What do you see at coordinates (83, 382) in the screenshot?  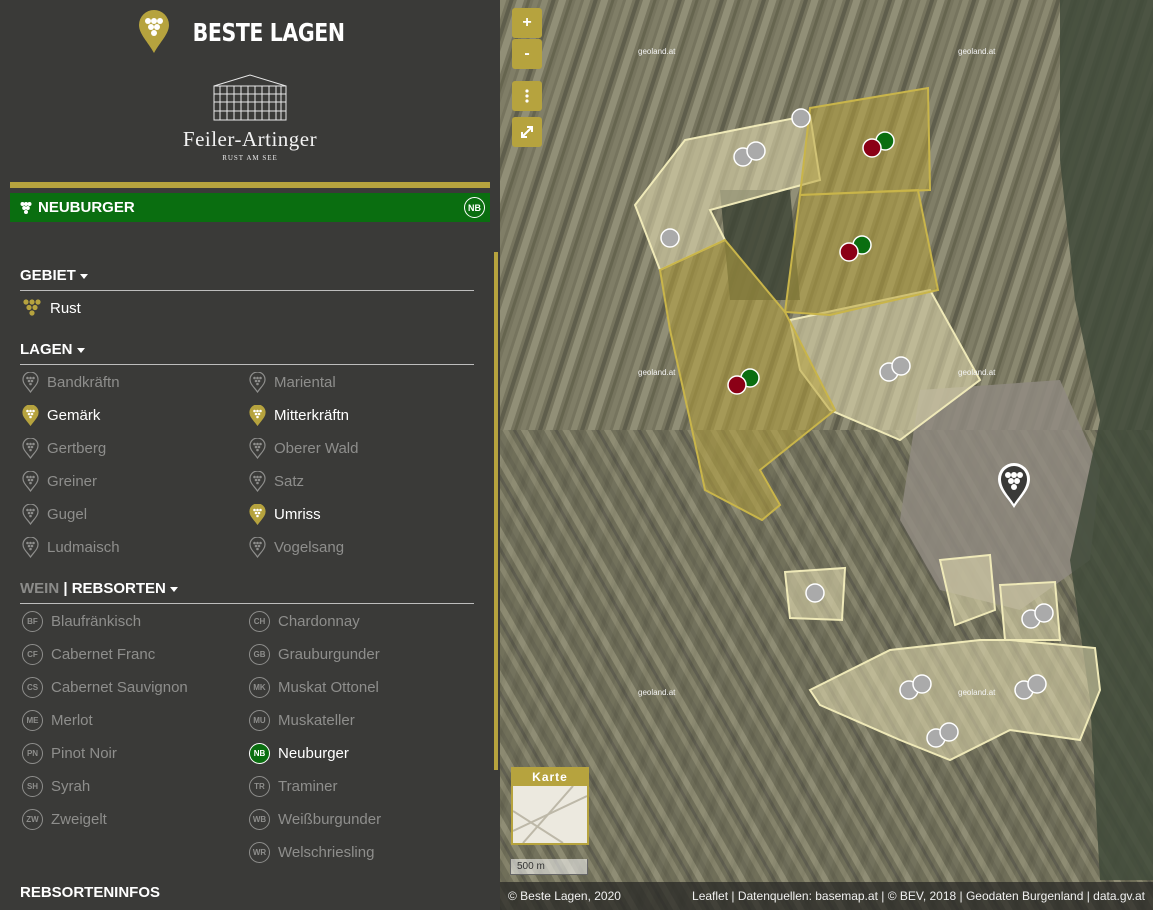 I see `lage-label: Bandkräftn` at bounding box center [83, 382].